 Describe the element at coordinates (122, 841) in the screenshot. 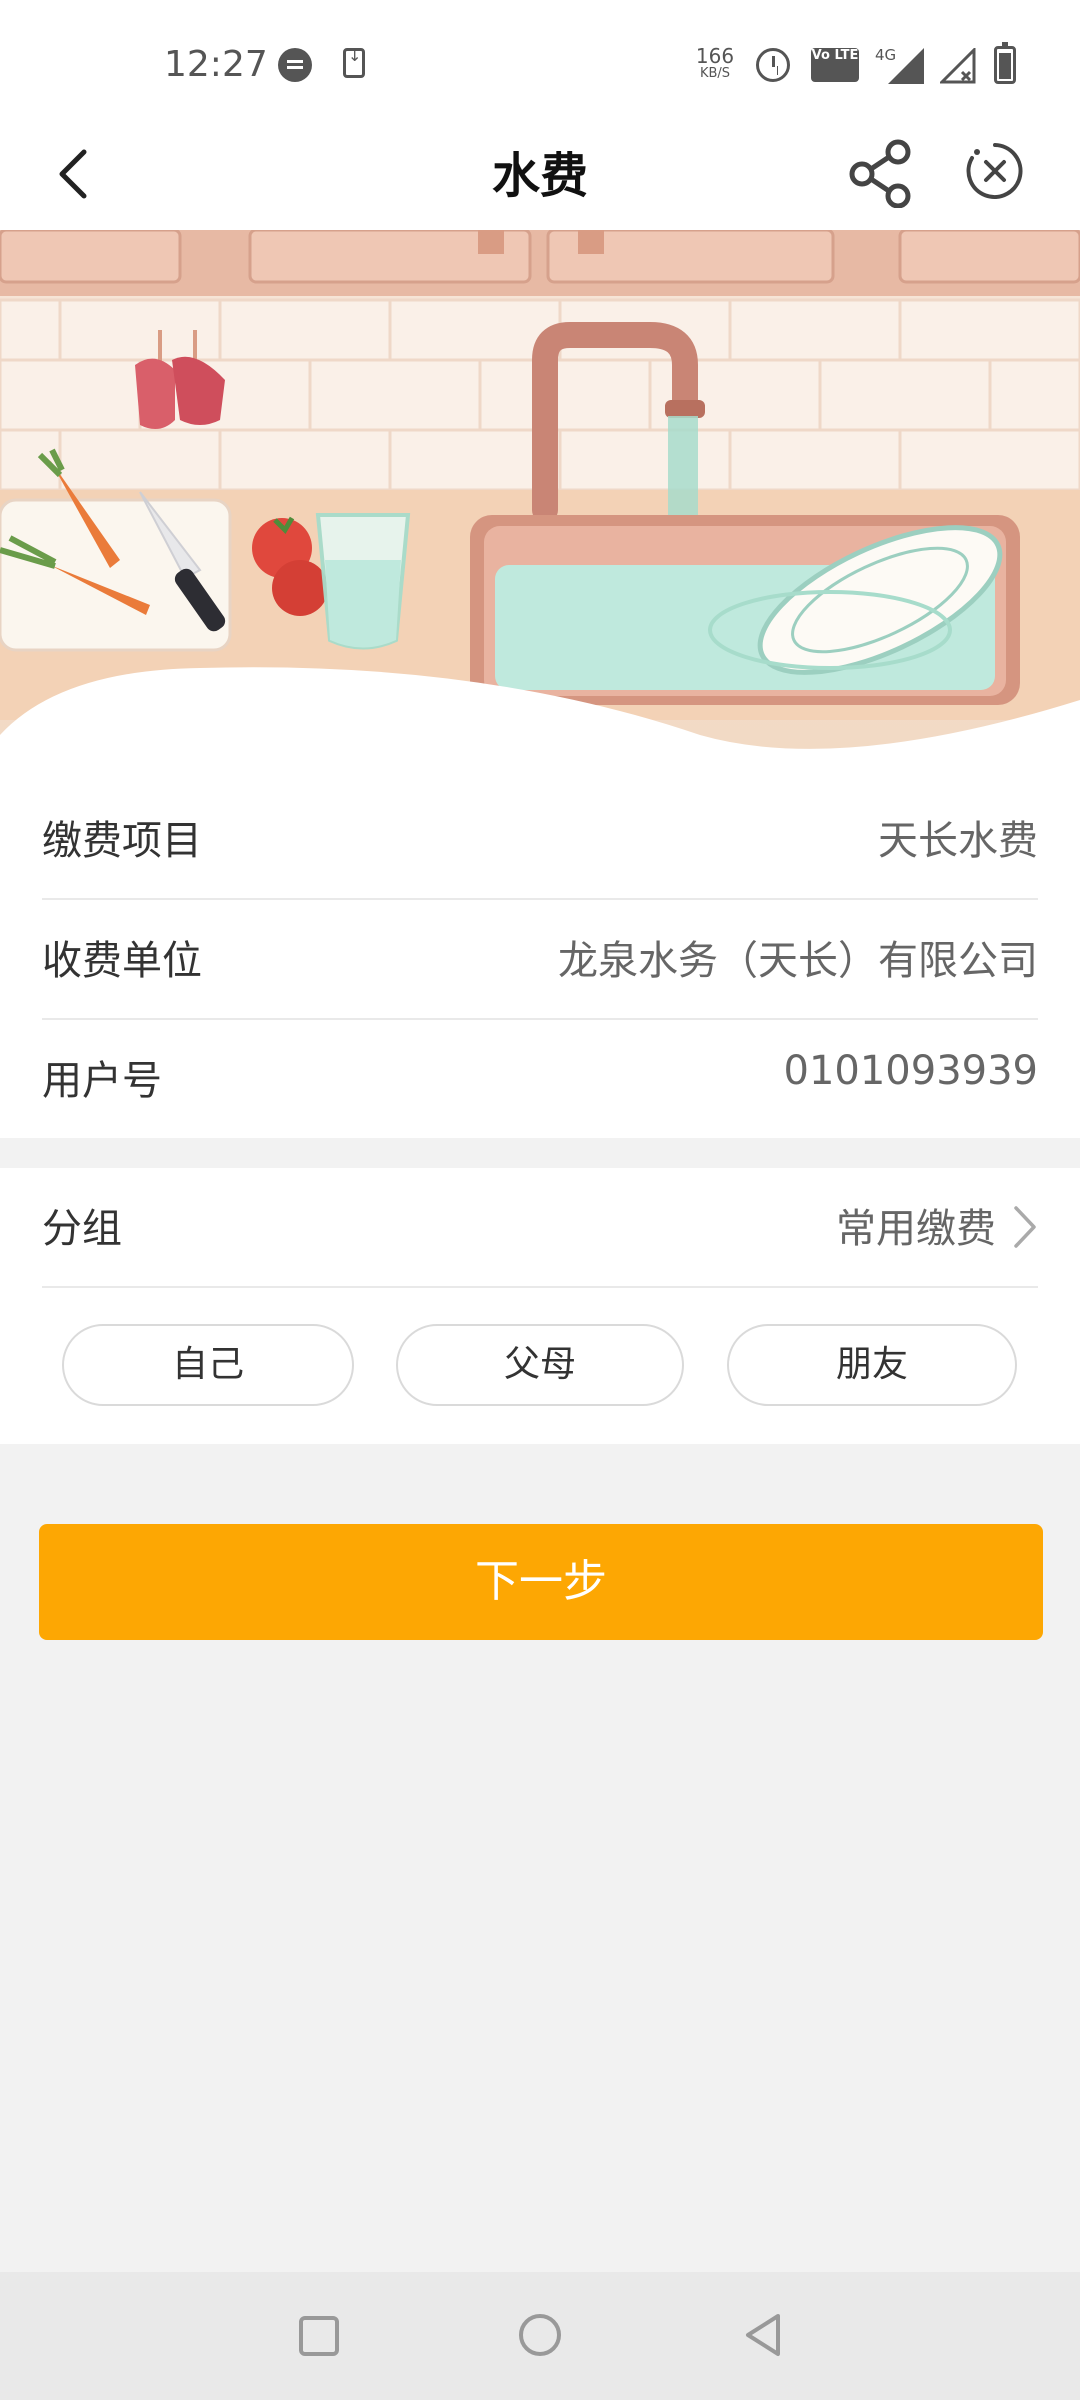

I see `payment-item-label: 缴费项目` at that location.